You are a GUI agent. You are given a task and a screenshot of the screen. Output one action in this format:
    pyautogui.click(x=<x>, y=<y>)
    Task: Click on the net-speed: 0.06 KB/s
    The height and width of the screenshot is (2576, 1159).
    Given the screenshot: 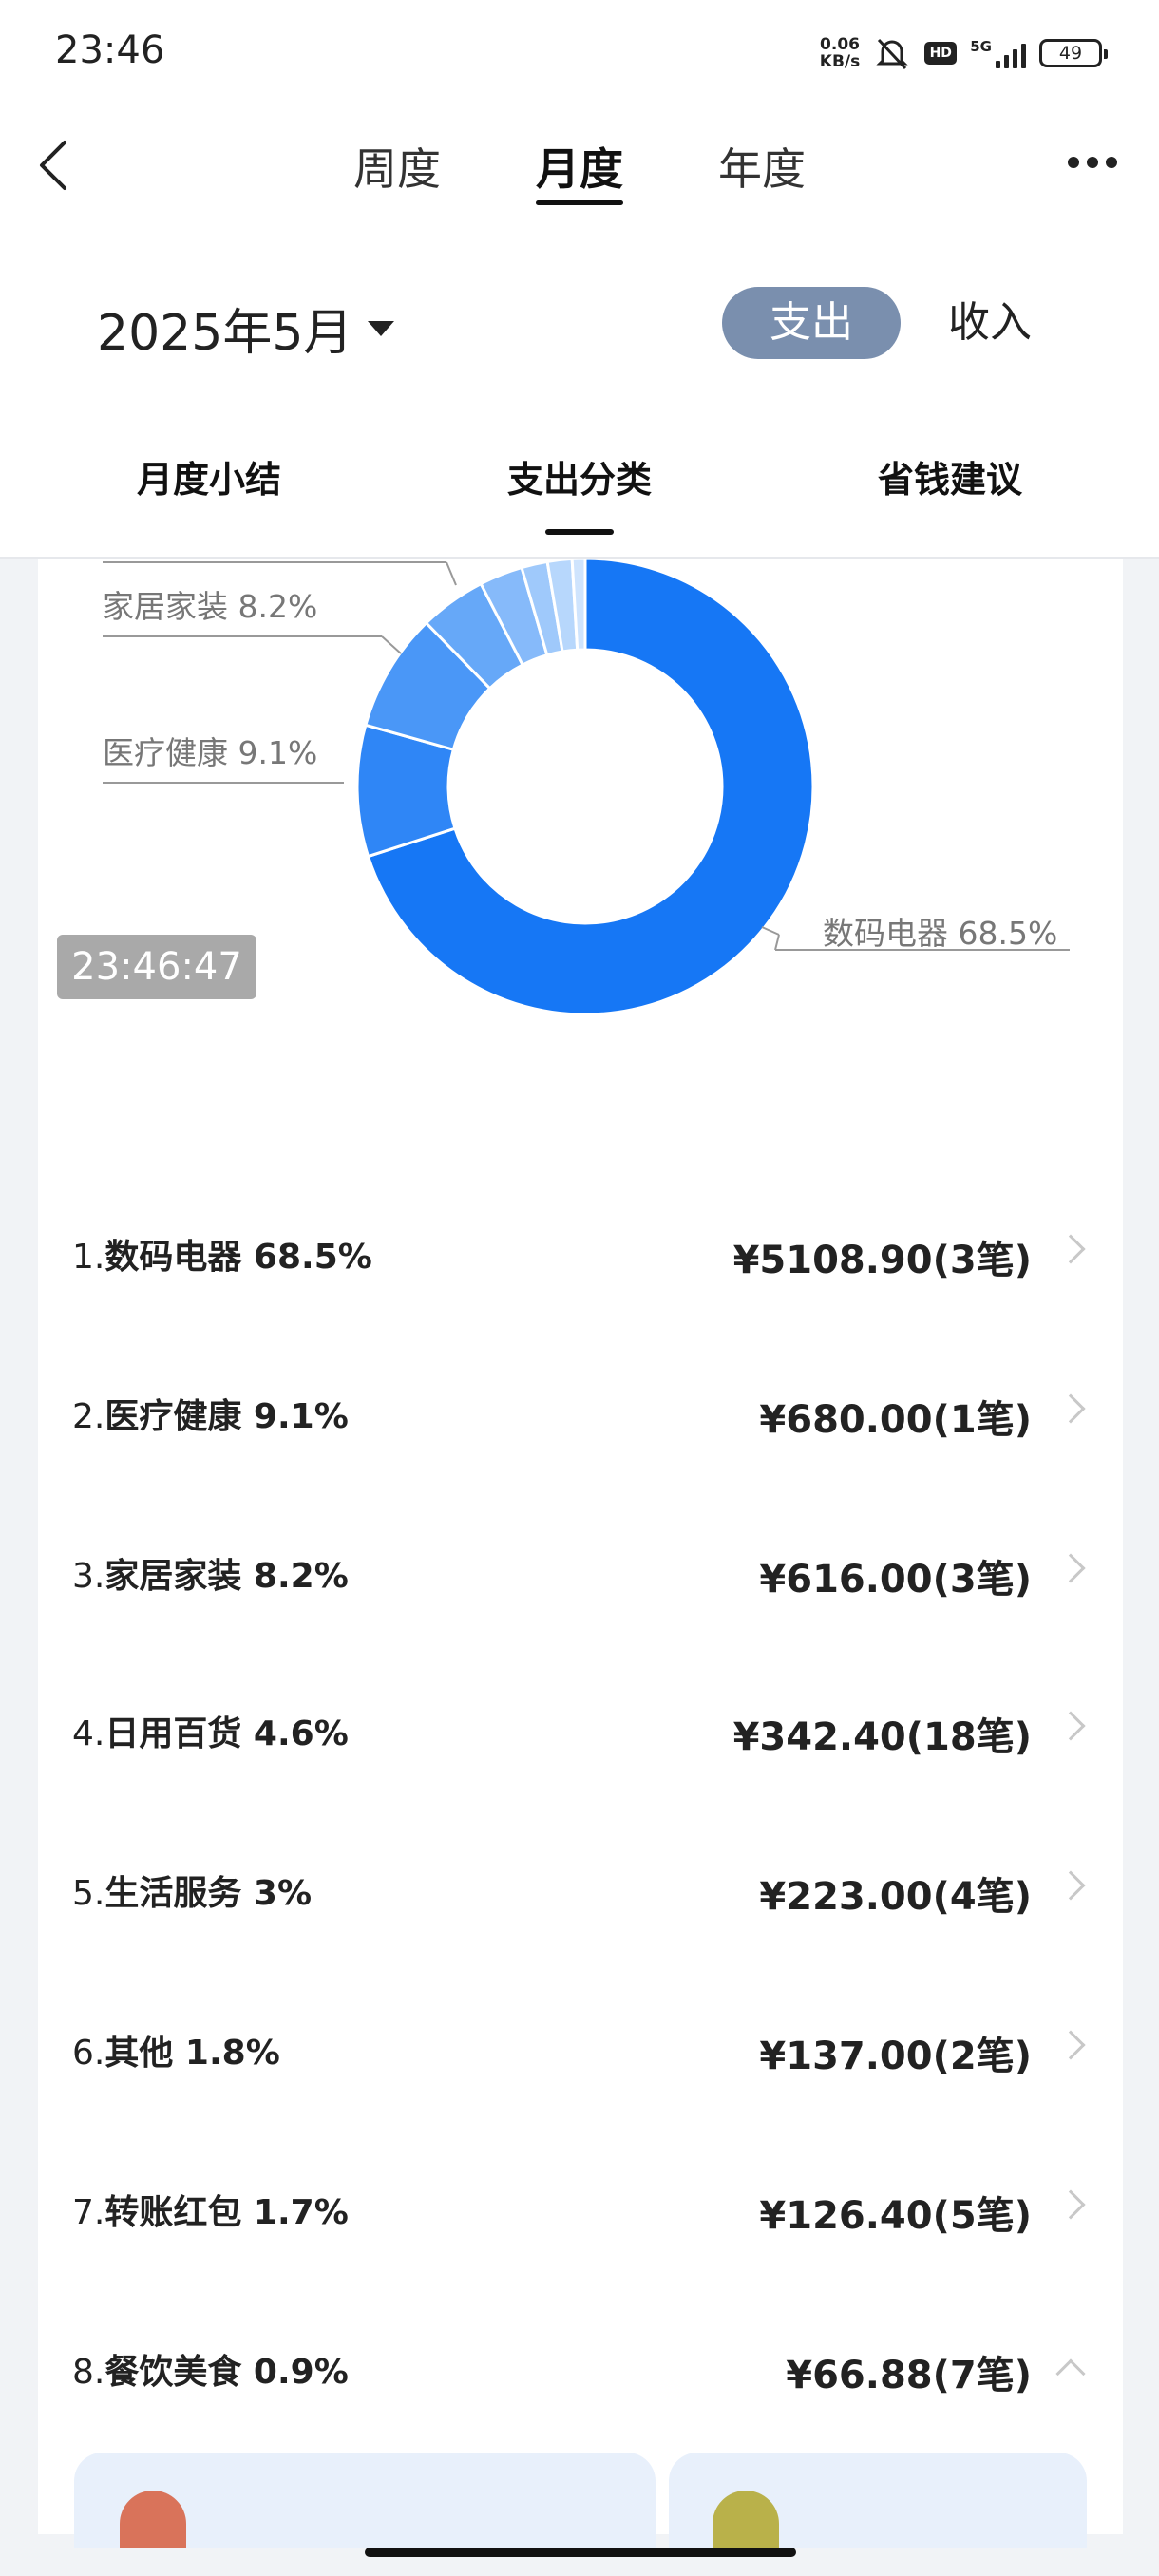 What is the action you would take?
    pyautogui.click(x=840, y=53)
    